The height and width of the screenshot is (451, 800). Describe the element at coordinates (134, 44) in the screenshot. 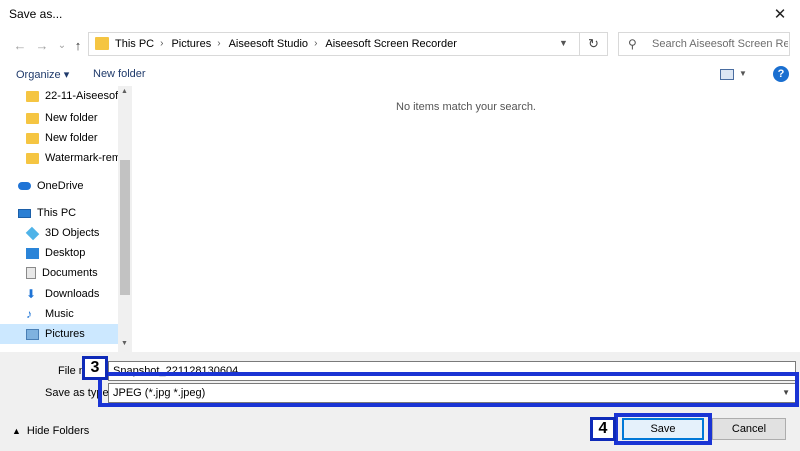

I see `breadcrumb-this-pc: This PC` at that location.